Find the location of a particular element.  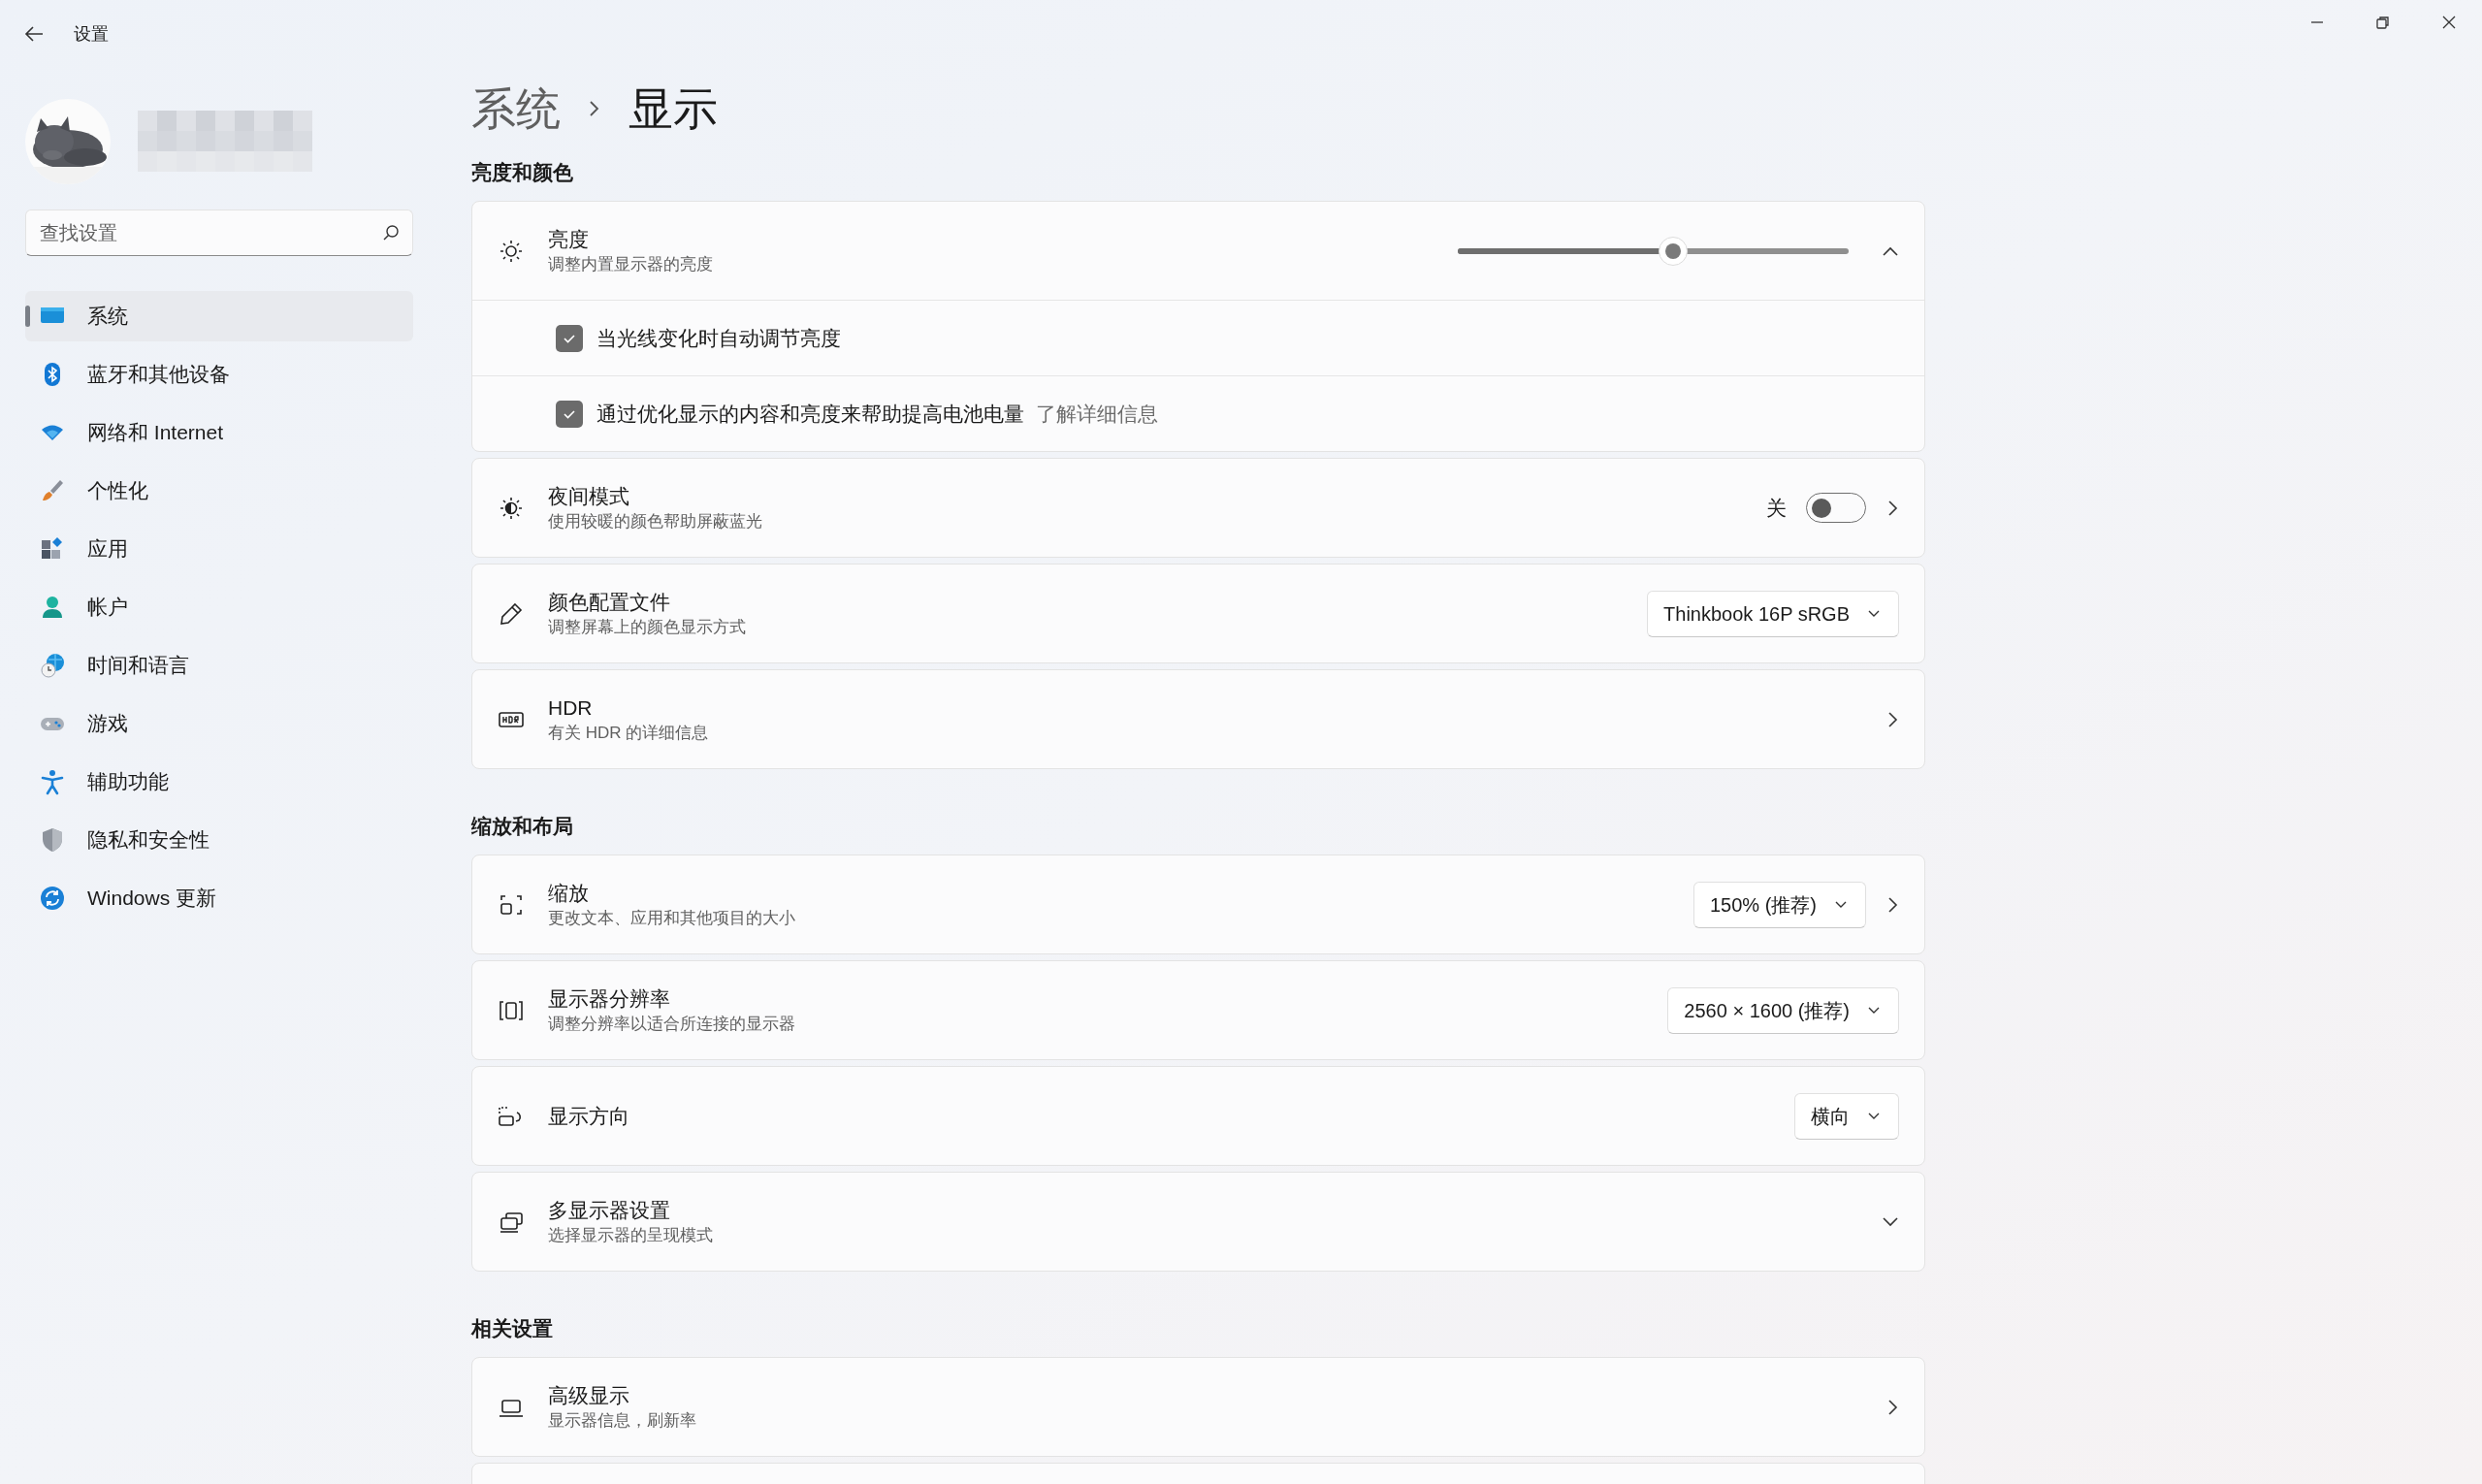

dropdown: 横向 is located at coordinates (1846, 1116).